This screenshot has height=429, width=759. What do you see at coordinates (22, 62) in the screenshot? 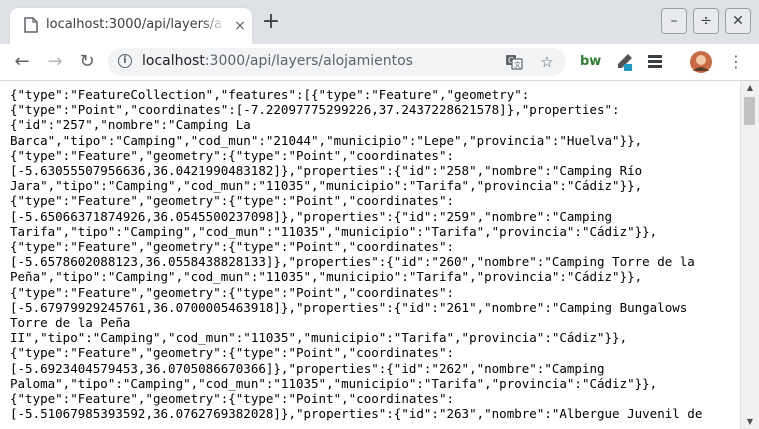
I see `back-button: ←` at bounding box center [22, 62].